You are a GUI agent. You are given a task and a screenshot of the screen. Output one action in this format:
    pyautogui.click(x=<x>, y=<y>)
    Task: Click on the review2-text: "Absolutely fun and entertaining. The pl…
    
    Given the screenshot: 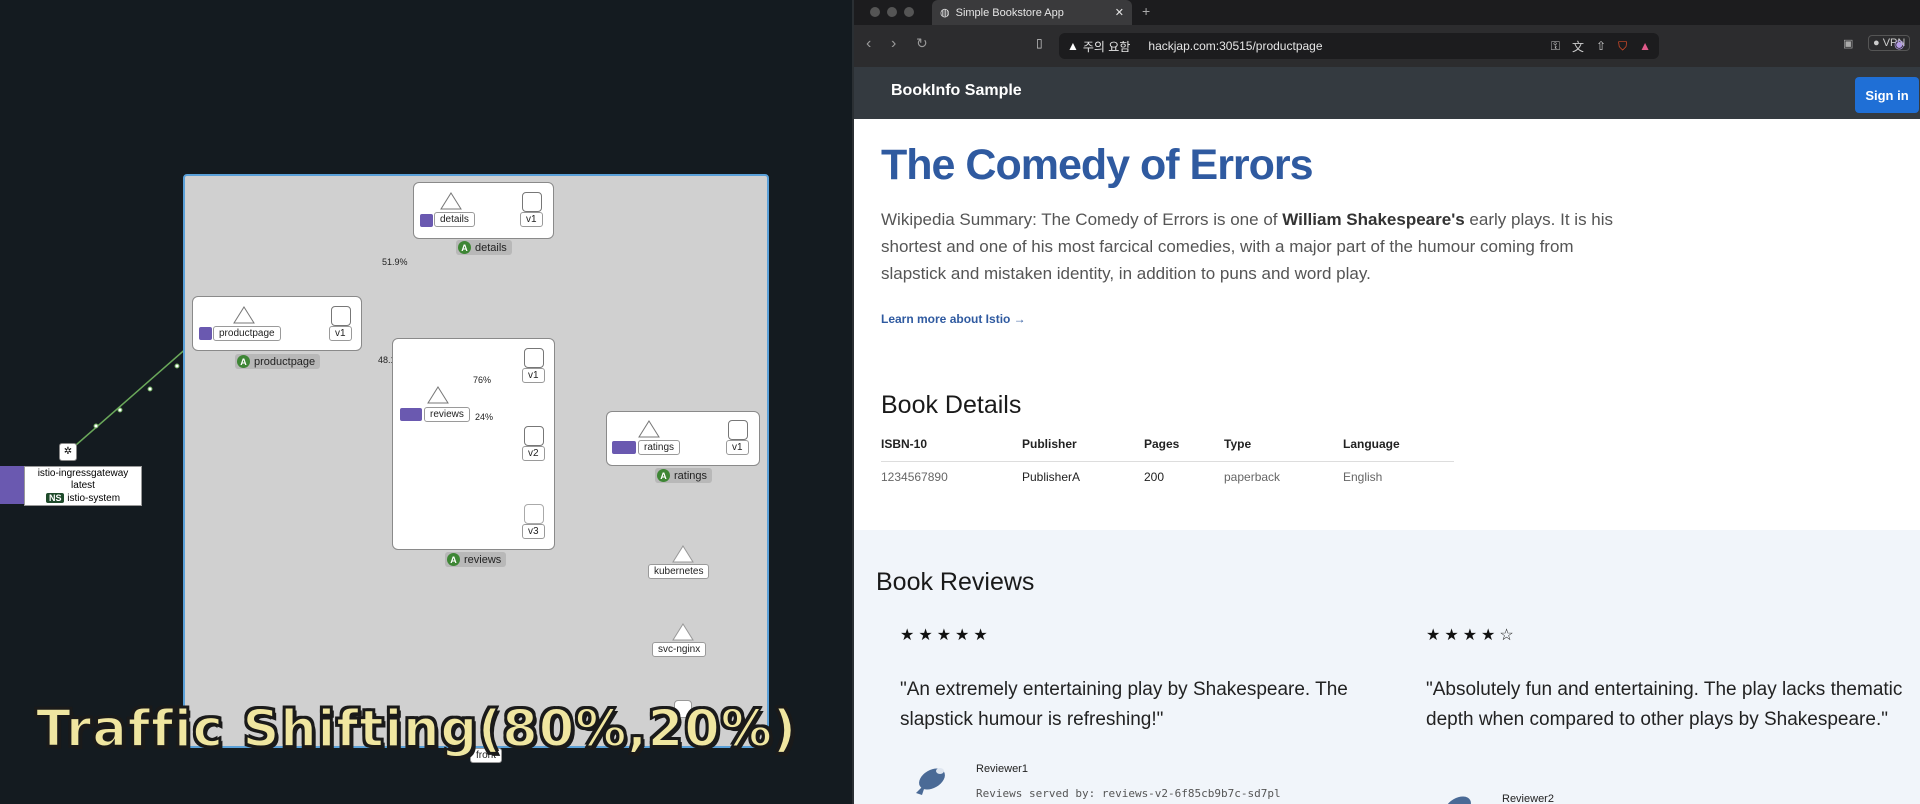 What is the action you would take?
    pyautogui.click(x=1664, y=704)
    